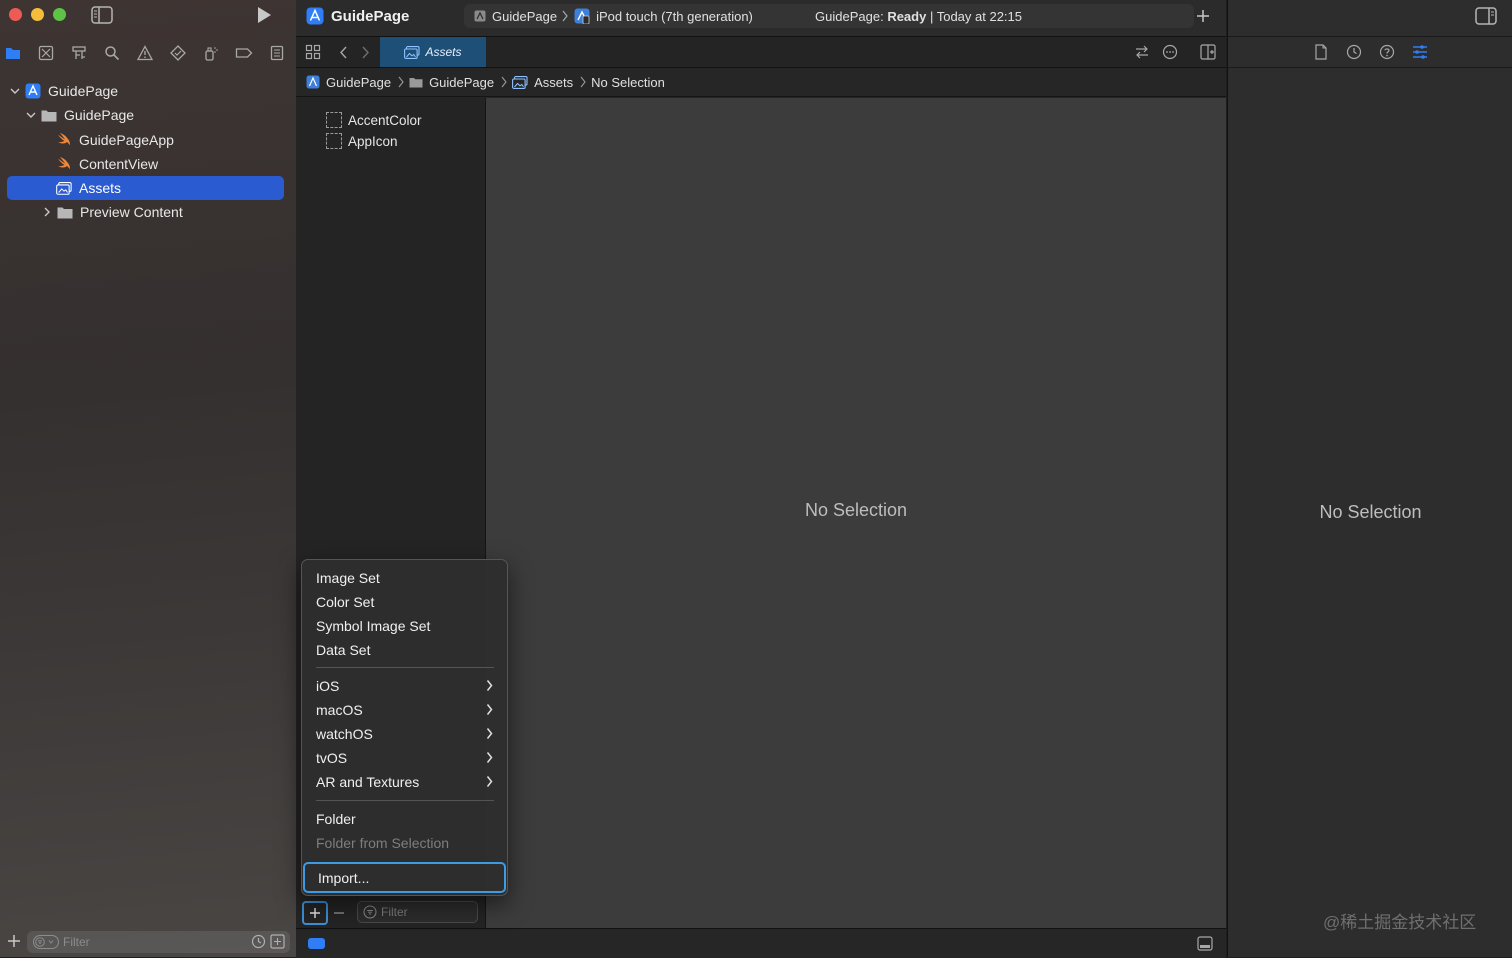 The width and height of the screenshot is (1512, 958). Describe the element at coordinates (63, 91) in the screenshot. I see `tree-item-project: GuidePage` at that location.